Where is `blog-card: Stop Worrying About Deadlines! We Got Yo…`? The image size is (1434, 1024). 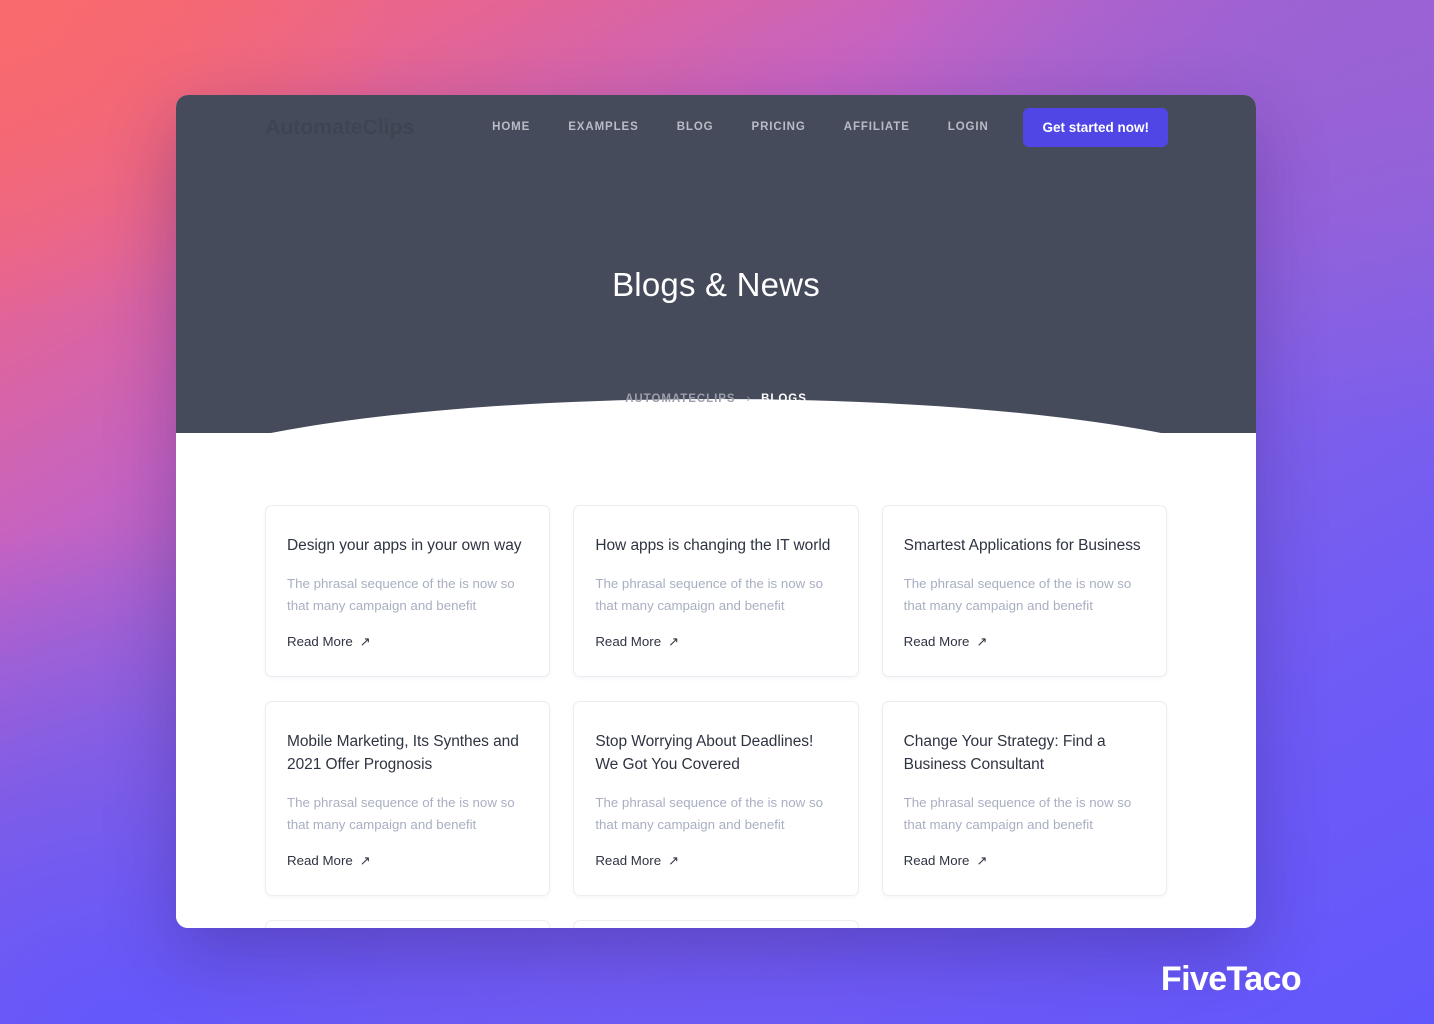 blog-card: Stop Worrying About Deadlines! We Got Yo… is located at coordinates (716, 799).